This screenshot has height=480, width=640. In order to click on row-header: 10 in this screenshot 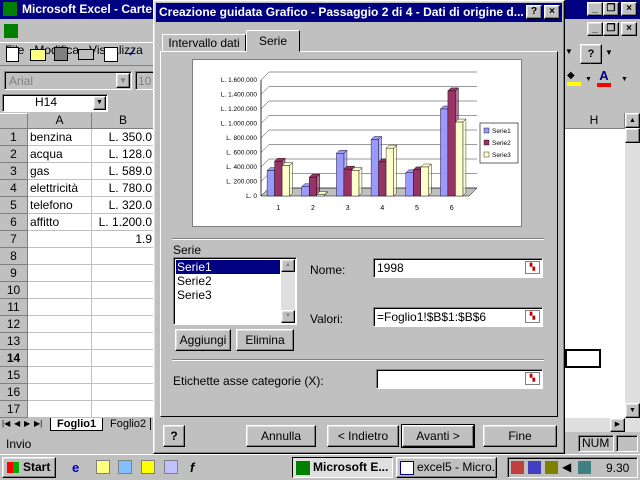, I will do `click(14, 290)`.